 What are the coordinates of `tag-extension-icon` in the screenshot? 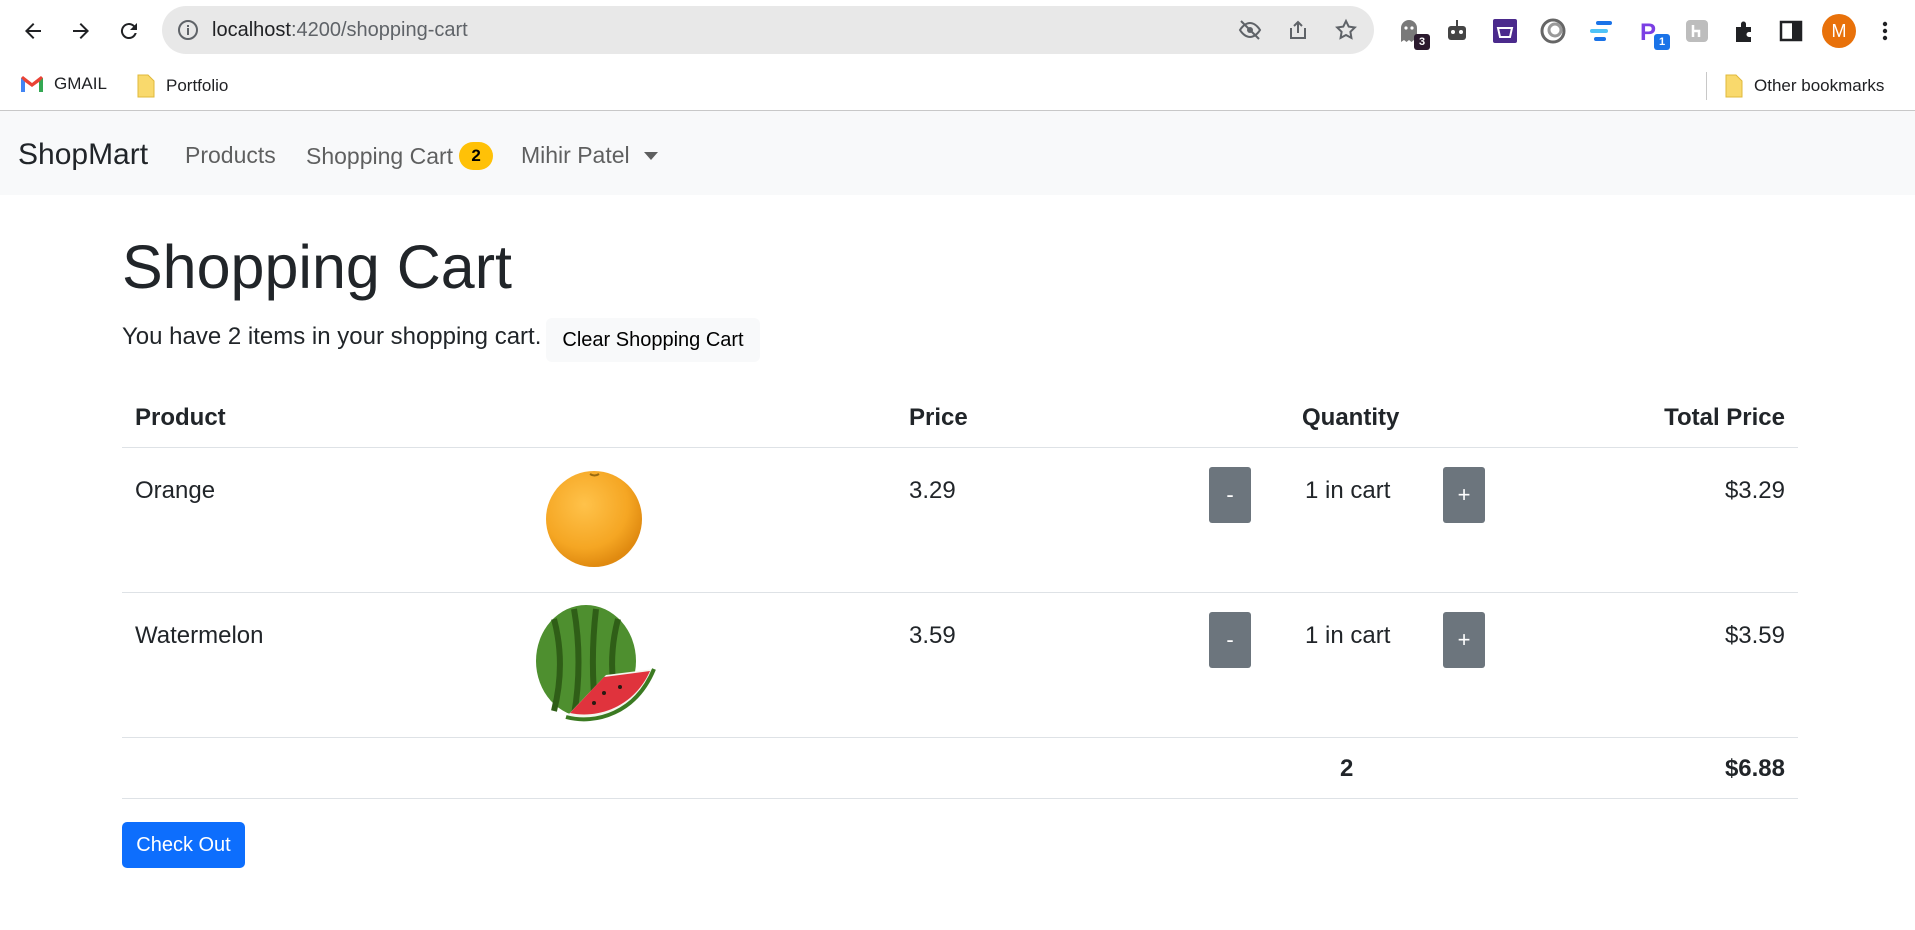 It's located at (1697, 31).